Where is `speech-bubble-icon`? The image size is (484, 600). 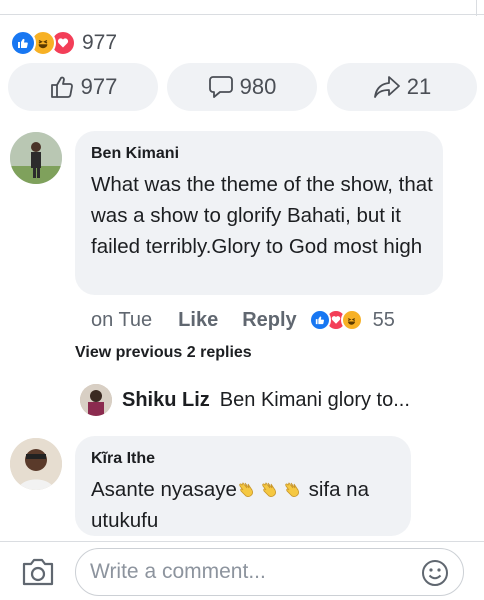
speech-bubble-icon is located at coordinates (221, 87).